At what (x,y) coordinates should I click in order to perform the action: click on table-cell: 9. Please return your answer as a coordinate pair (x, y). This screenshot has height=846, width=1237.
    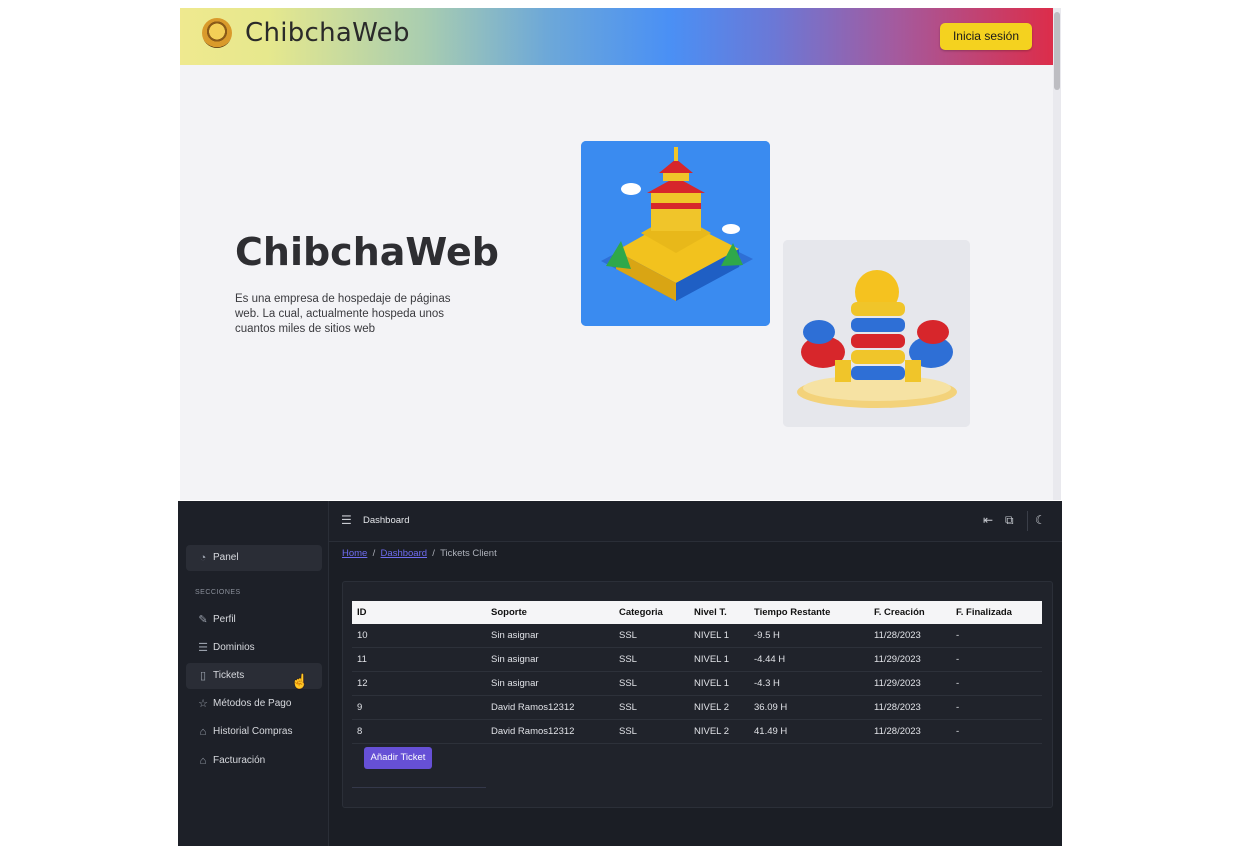
    Looking at the image, I should click on (419, 707).